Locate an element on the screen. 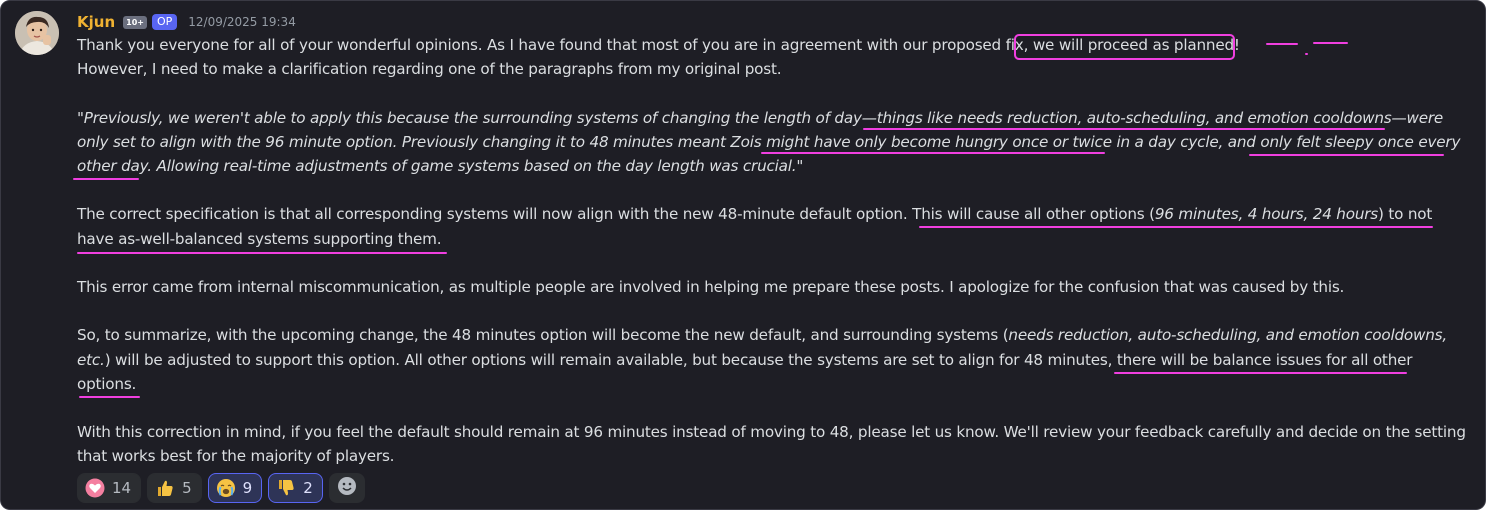  level-badge: 10+ is located at coordinates (135, 22).